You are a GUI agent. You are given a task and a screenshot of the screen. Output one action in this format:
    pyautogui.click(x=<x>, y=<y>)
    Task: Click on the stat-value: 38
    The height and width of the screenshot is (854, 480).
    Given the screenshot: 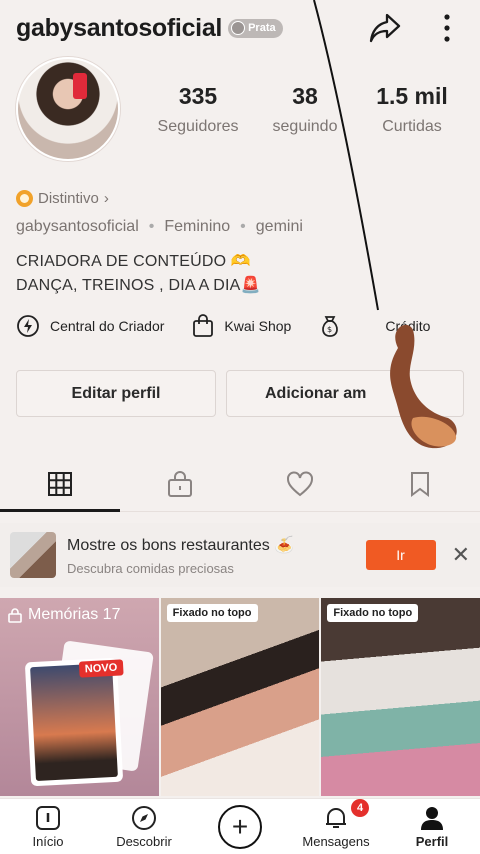 What is the action you would take?
    pyautogui.click(x=305, y=95)
    